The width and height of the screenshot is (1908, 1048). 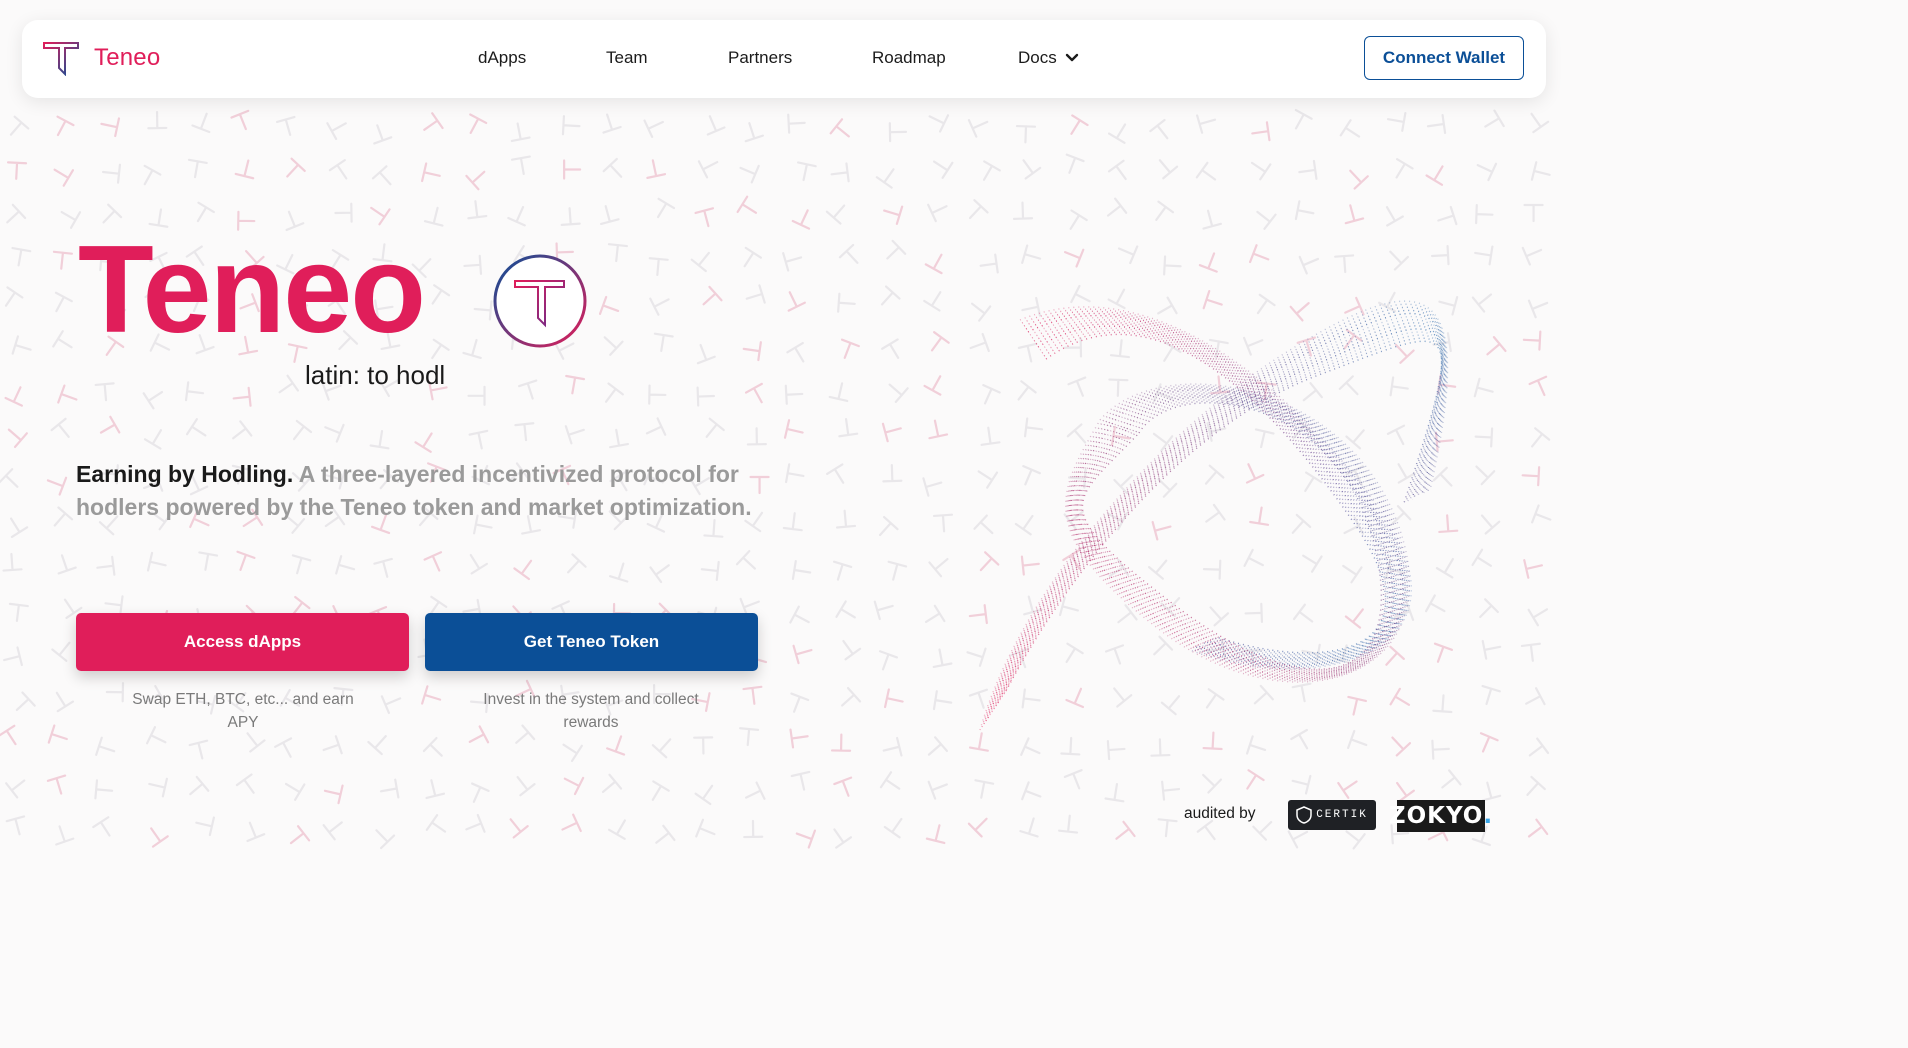 I want to click on certik-shield-icon, so click(x=1304, y=815).